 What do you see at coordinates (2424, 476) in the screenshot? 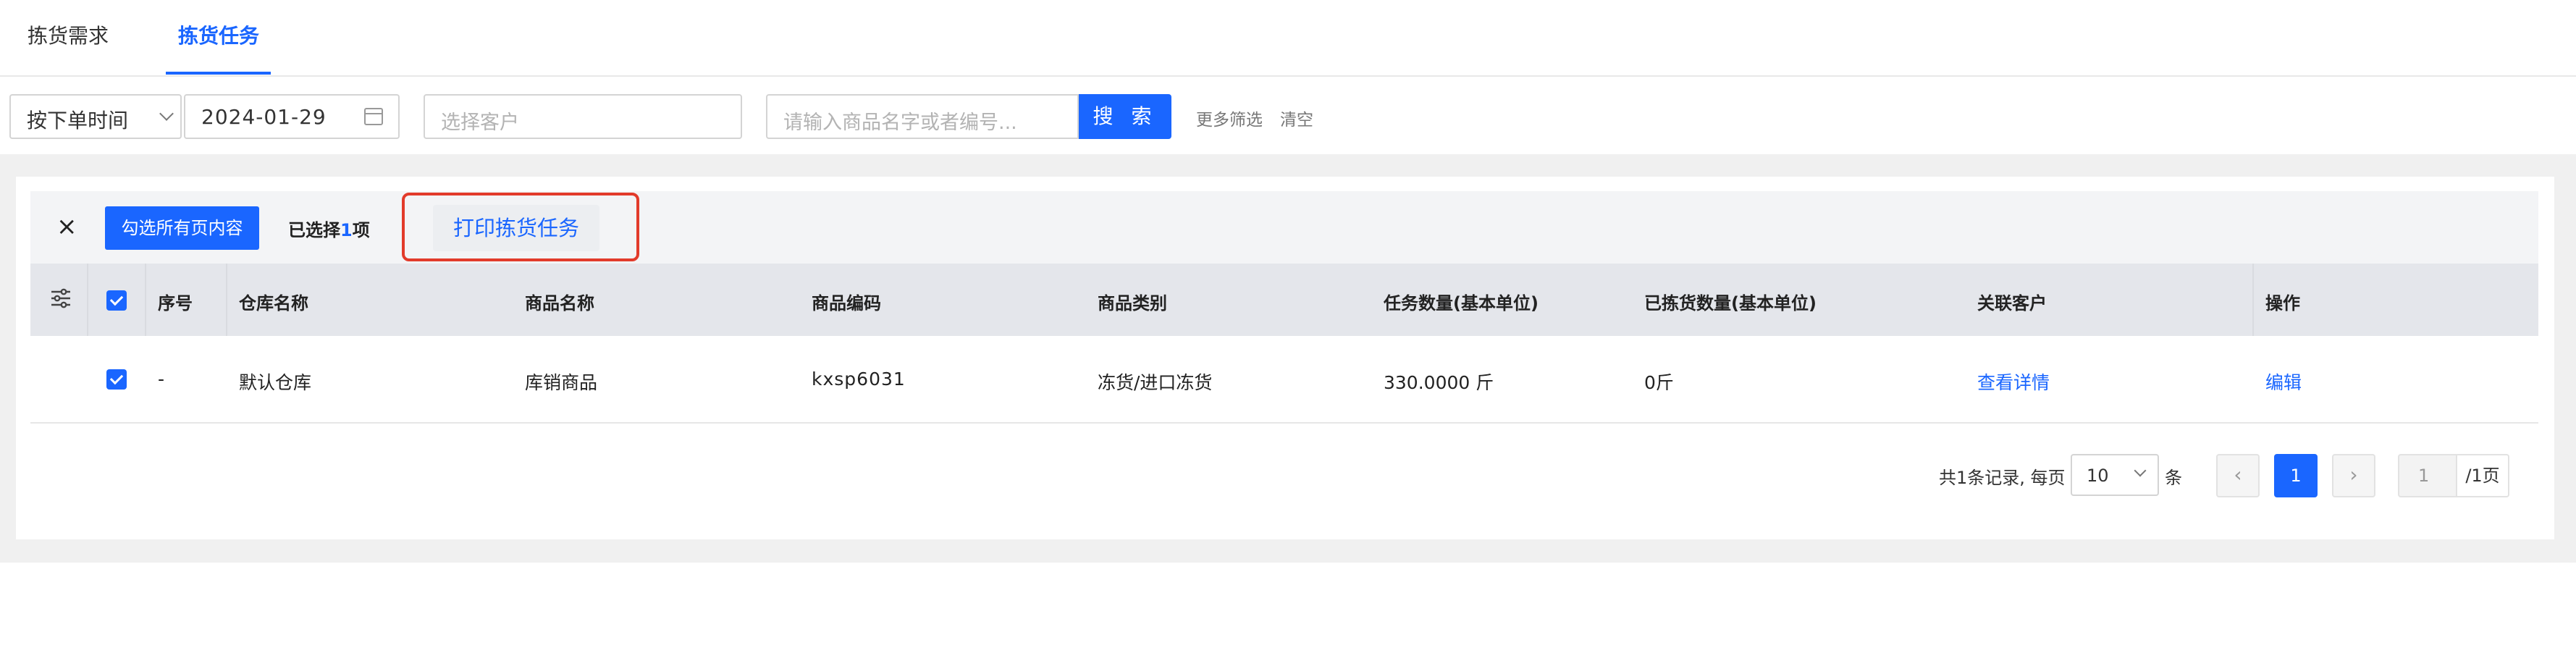
I see `page-jump-value: 1` at bounding box center [2424, 476].